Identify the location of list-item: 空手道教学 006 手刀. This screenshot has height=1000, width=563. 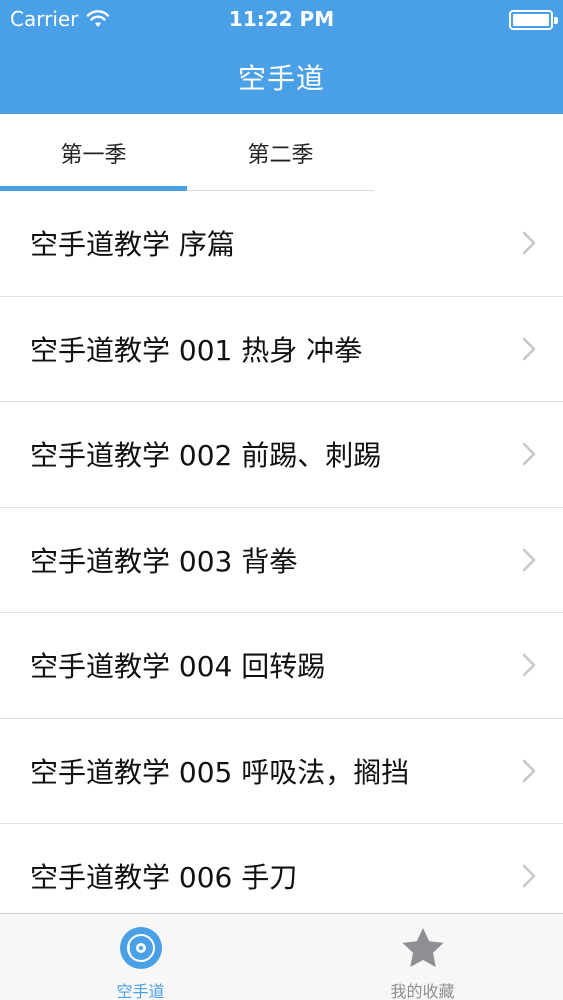
(281, 868).